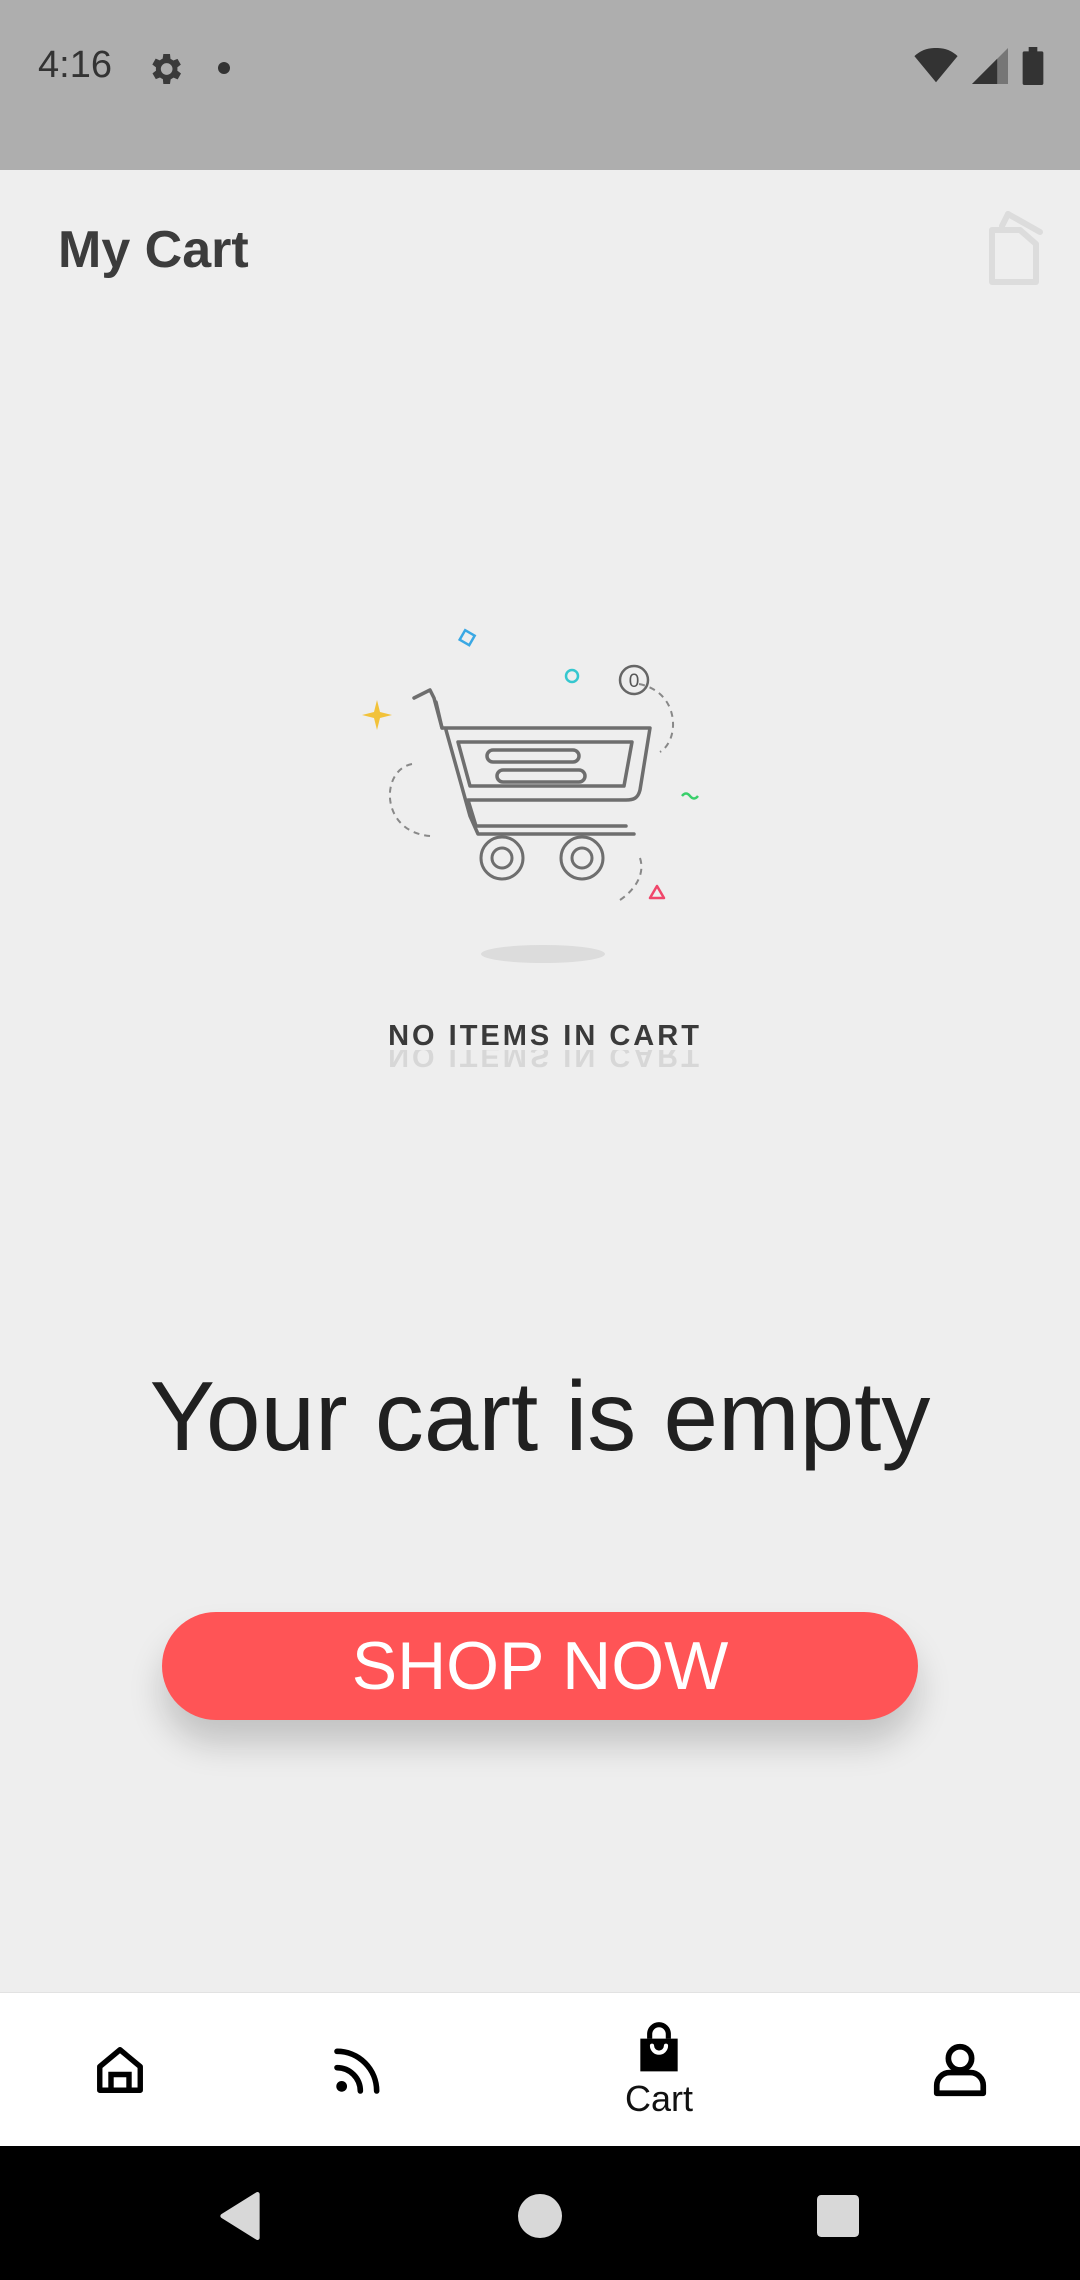  I want to click on nav-item-profile, so click(960, 2070).